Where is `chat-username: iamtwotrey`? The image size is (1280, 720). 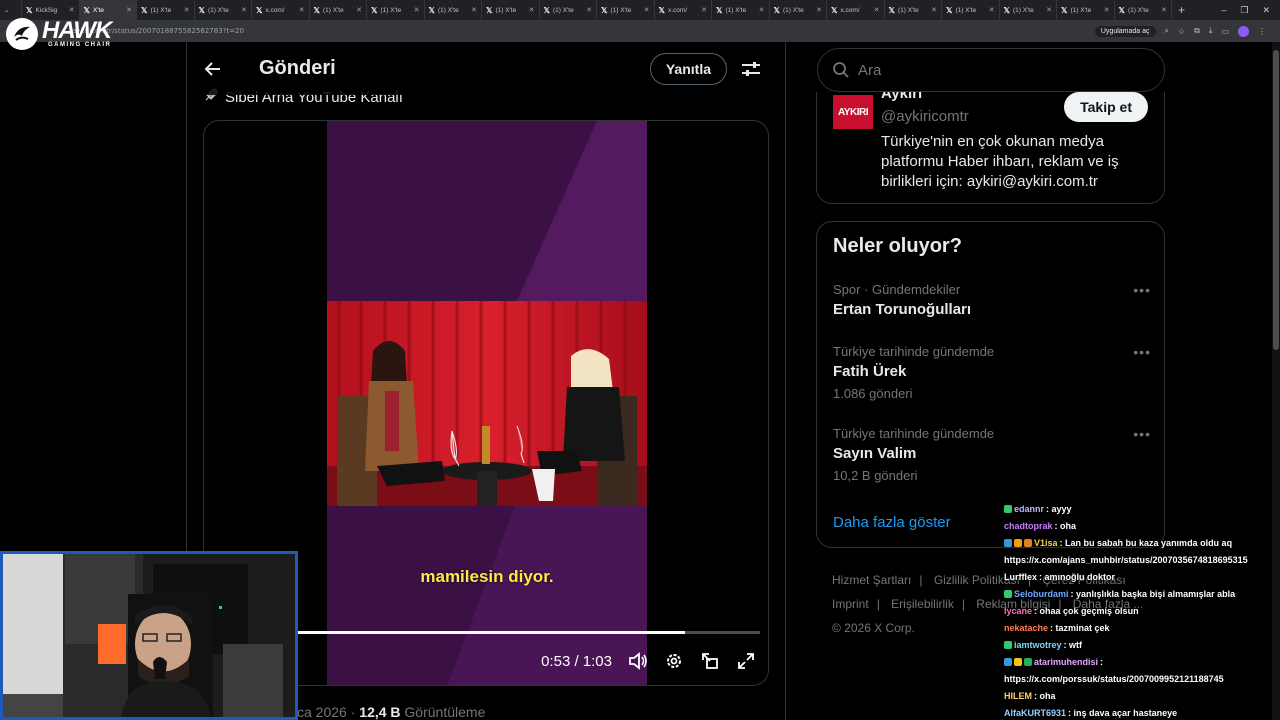
chat-username: iamtwotrey is located at coordinates (1038, 645).